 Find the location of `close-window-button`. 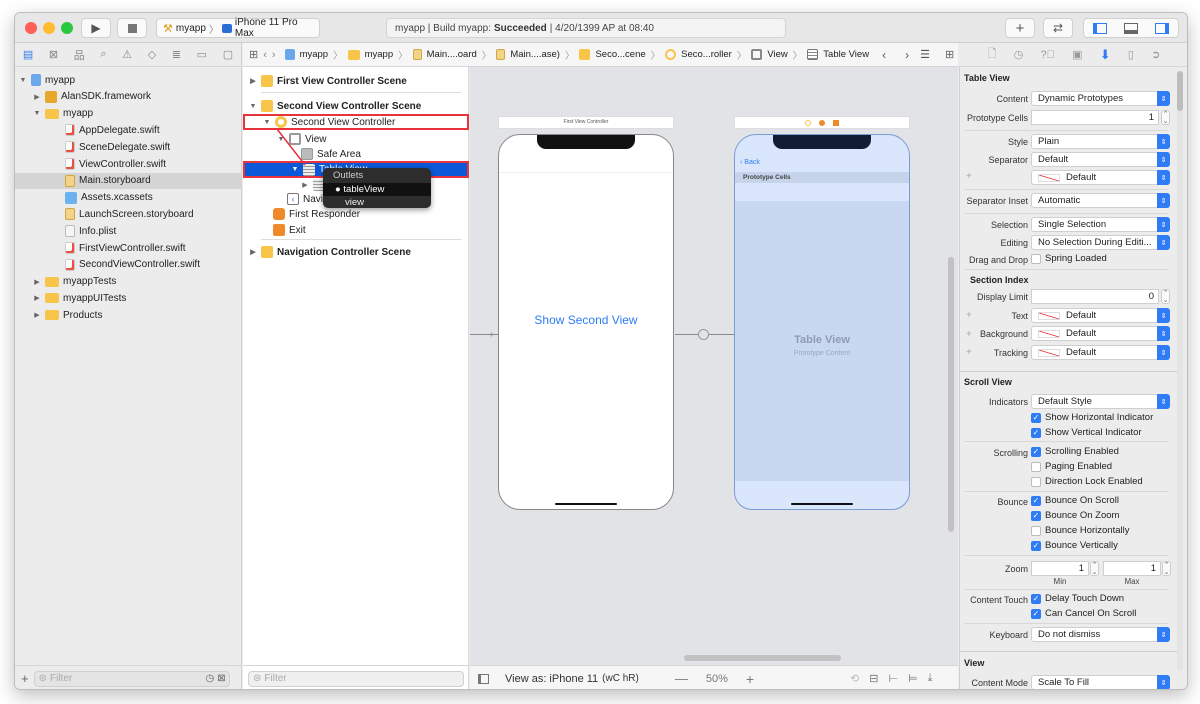

close-window-button is located at coordinates (31, 28).